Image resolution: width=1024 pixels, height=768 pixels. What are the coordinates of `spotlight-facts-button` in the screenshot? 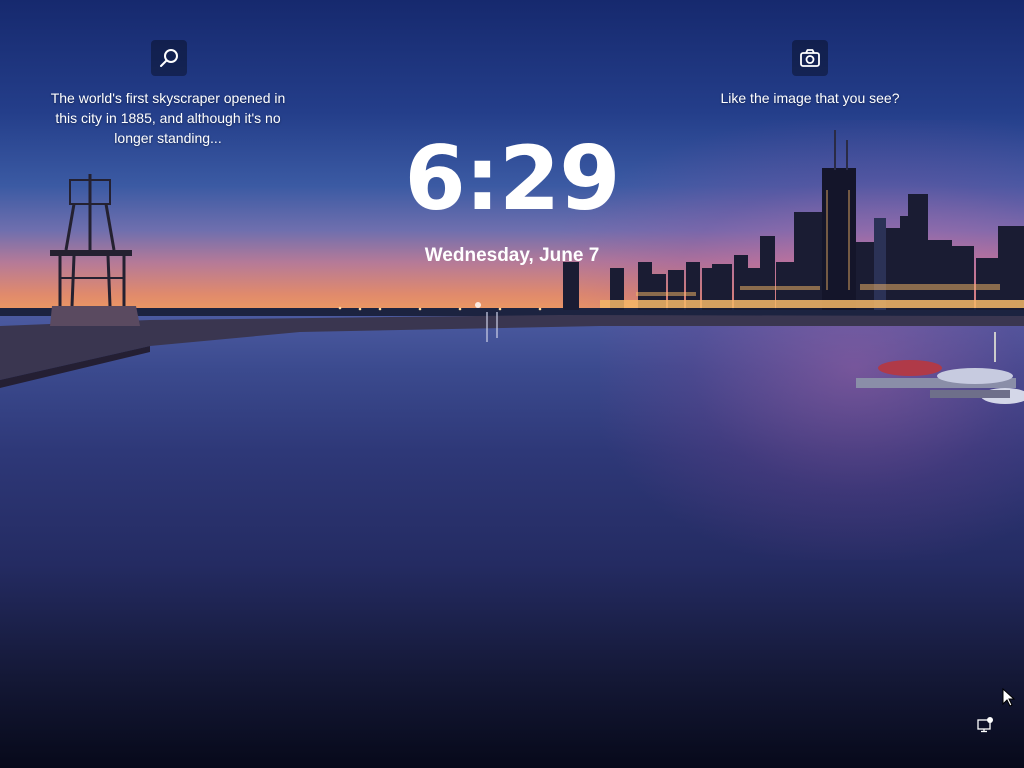 It's located at (169, 58).